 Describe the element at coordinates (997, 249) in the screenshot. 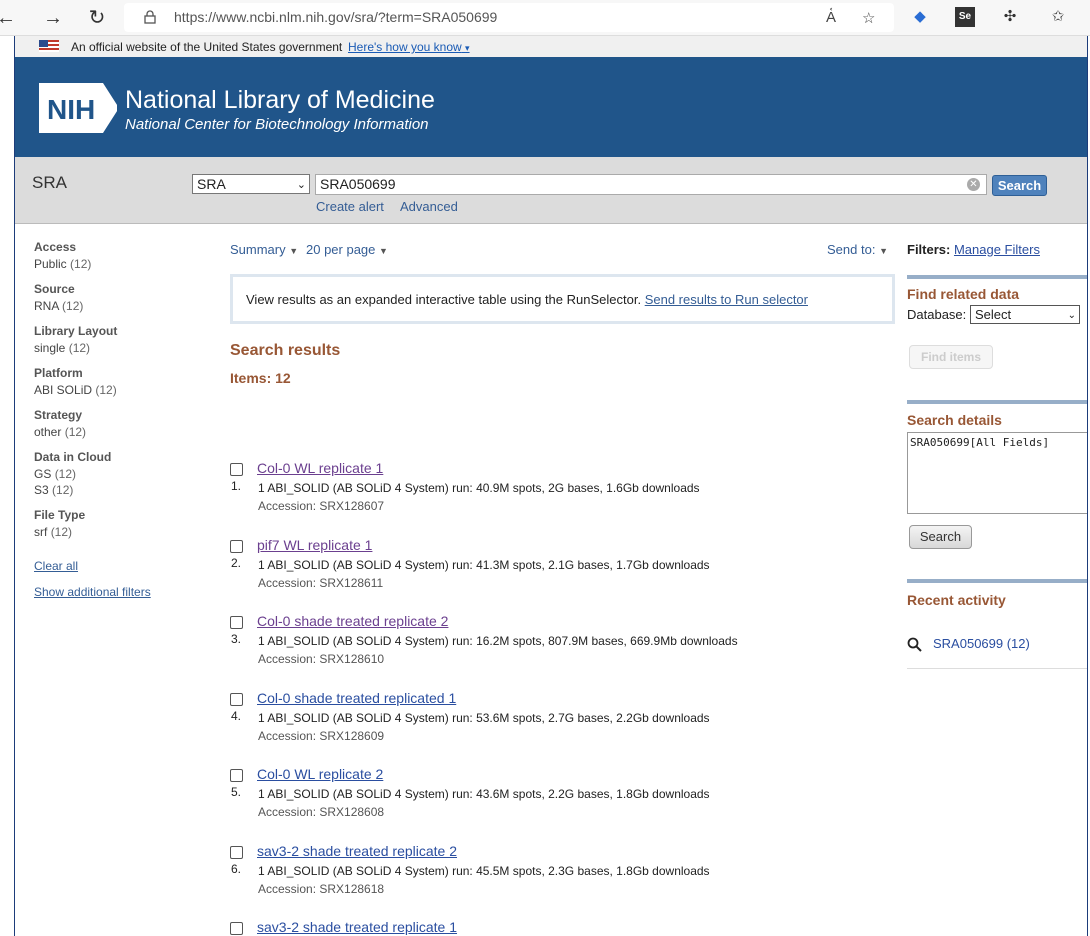

I see `manage-filters-link: Manage Filters` at that location.